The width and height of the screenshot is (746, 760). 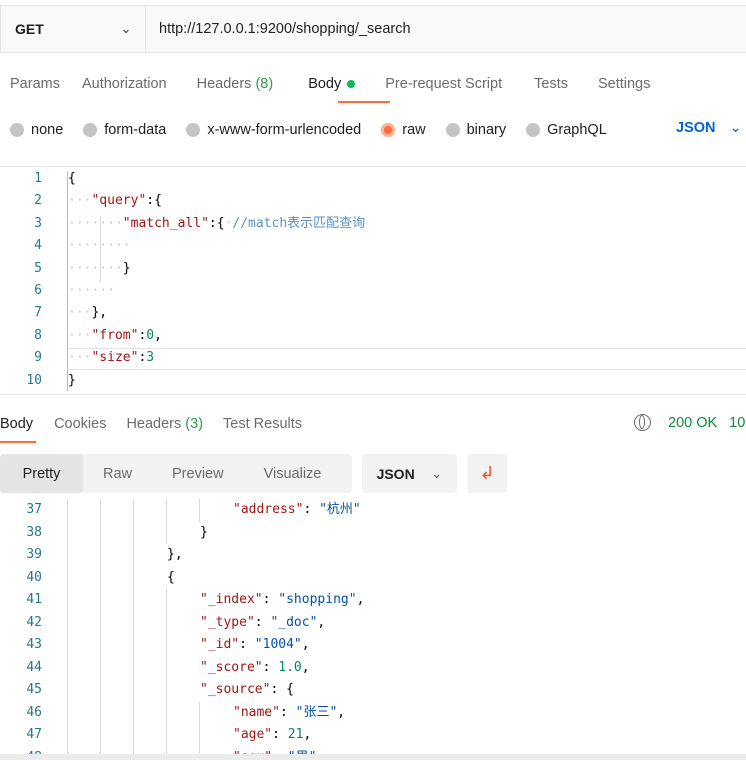 What do you see at coordinates (255, 645) in the screenshot?
I see `line-text: "_id": "1004",` at bounding box center [255, 645].